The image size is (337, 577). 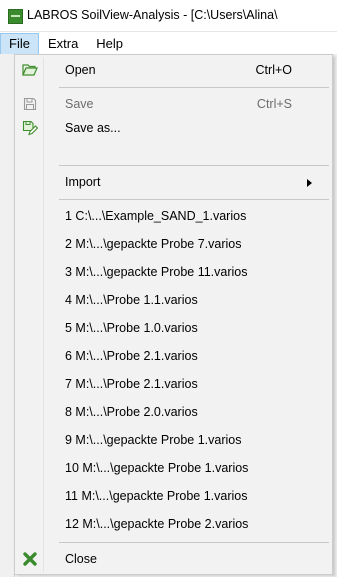 What do you see at coordinates (131, 300) in the screenshot?
I see `recent-file-label: 4 M:\...\Probe 1.1.varios` at bounding box center [131, 300].